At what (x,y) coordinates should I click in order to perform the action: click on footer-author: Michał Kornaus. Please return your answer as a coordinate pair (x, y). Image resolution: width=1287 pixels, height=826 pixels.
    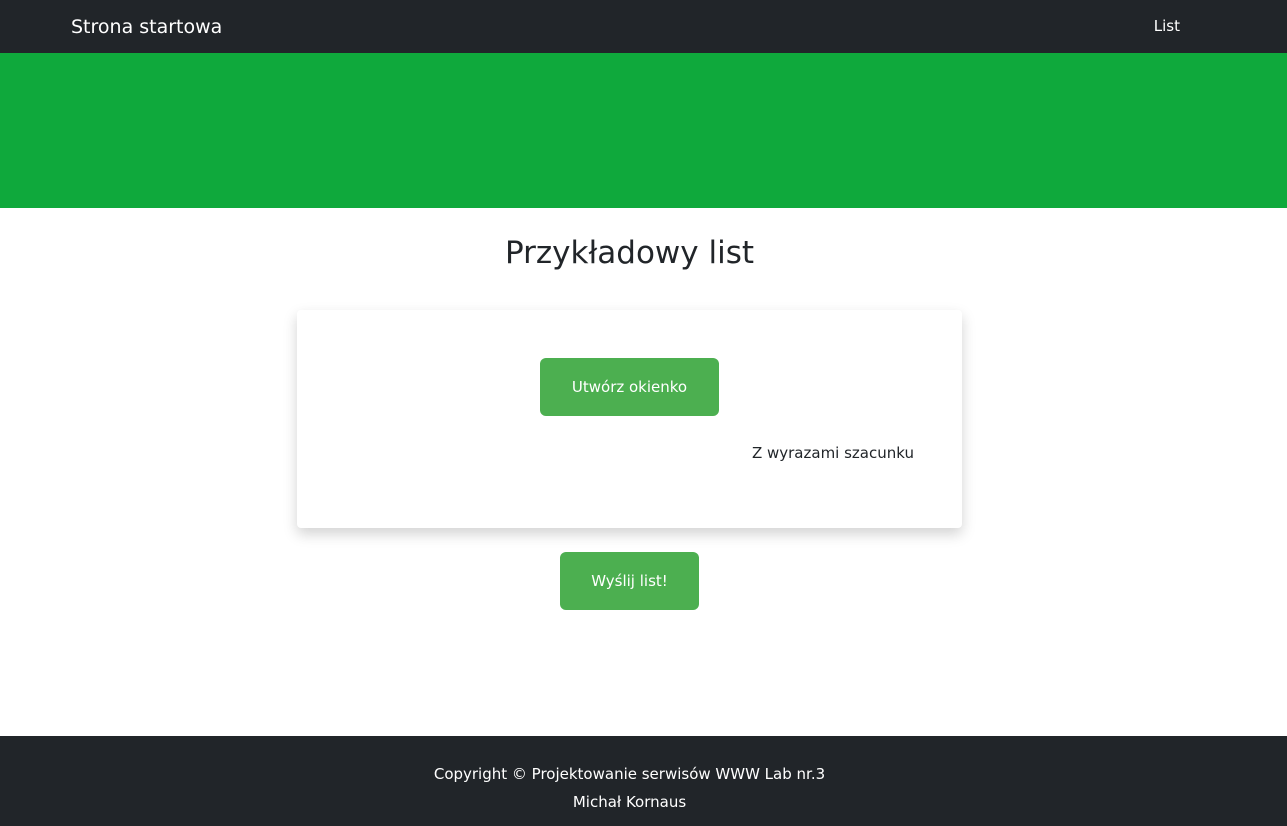
    Looking at the image, I should click on (629, 802).